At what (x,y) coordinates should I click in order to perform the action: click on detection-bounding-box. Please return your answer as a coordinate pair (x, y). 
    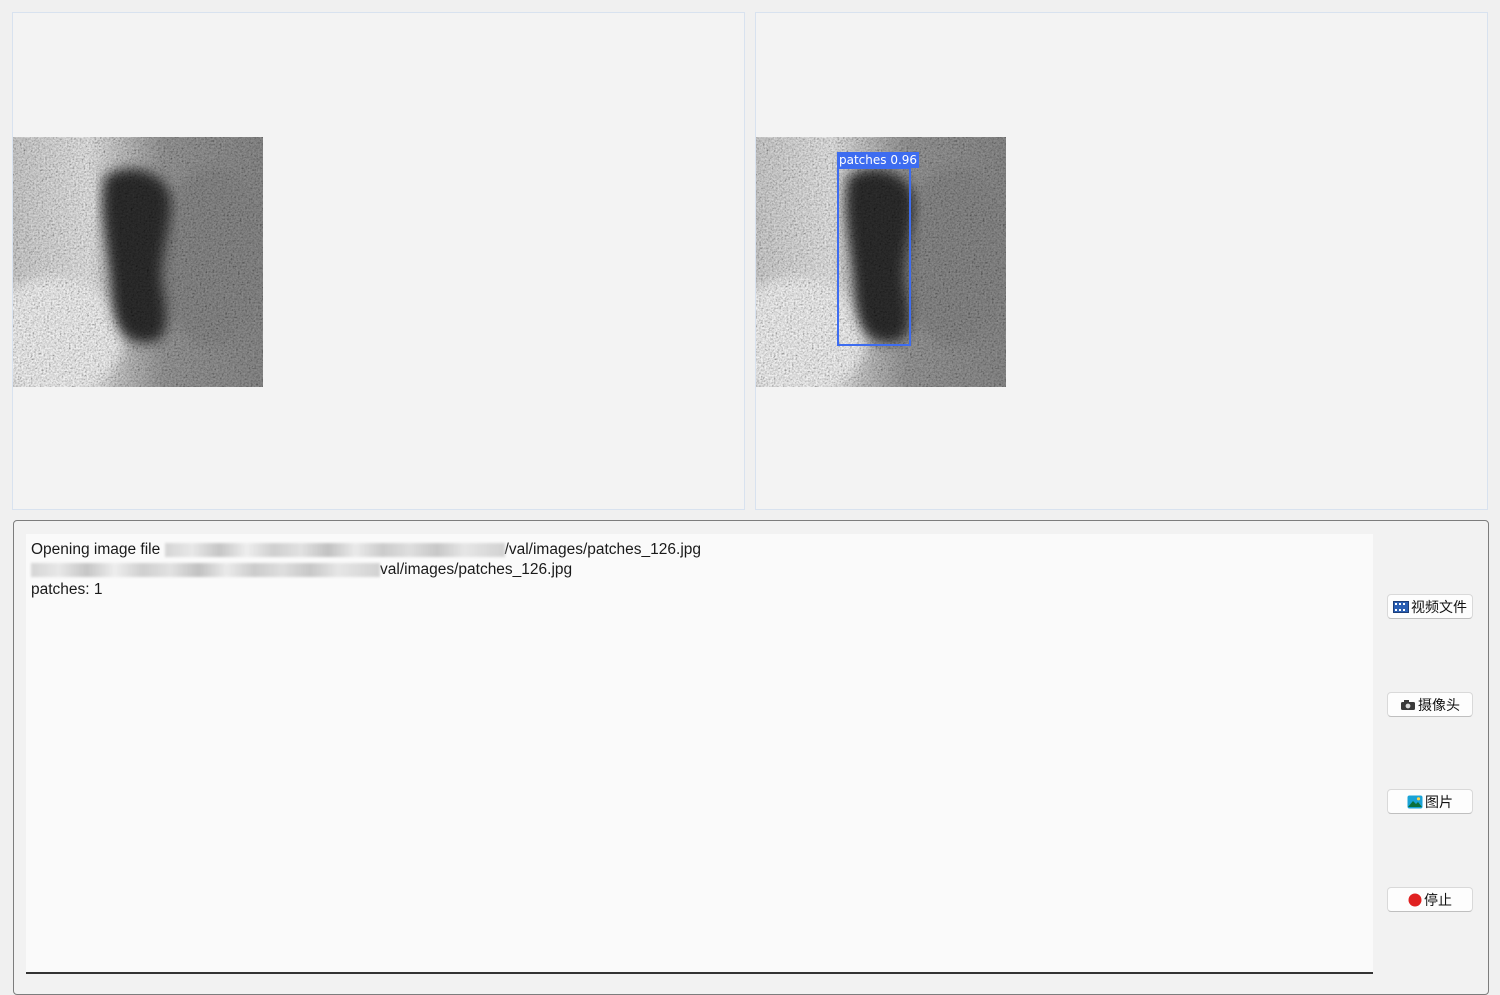
    Looking at the image, I should click on (874, 256).